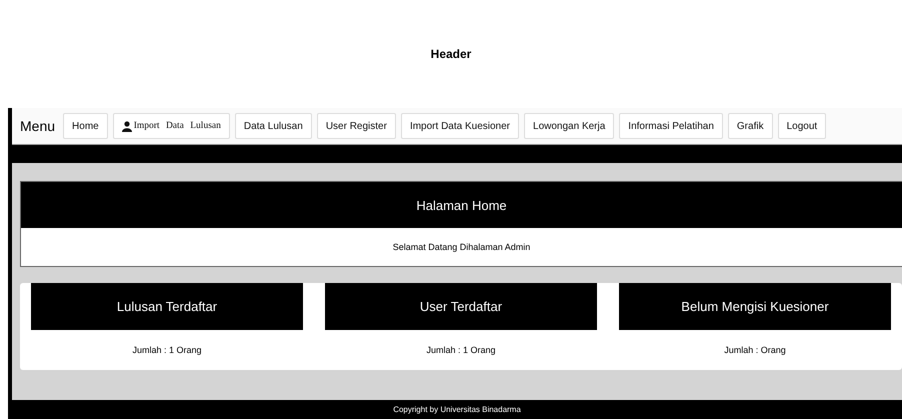 The image size is (902, 419). I want to click on welcome-text: Selamat Datang Dihalaman Admin, so click(462, 247).